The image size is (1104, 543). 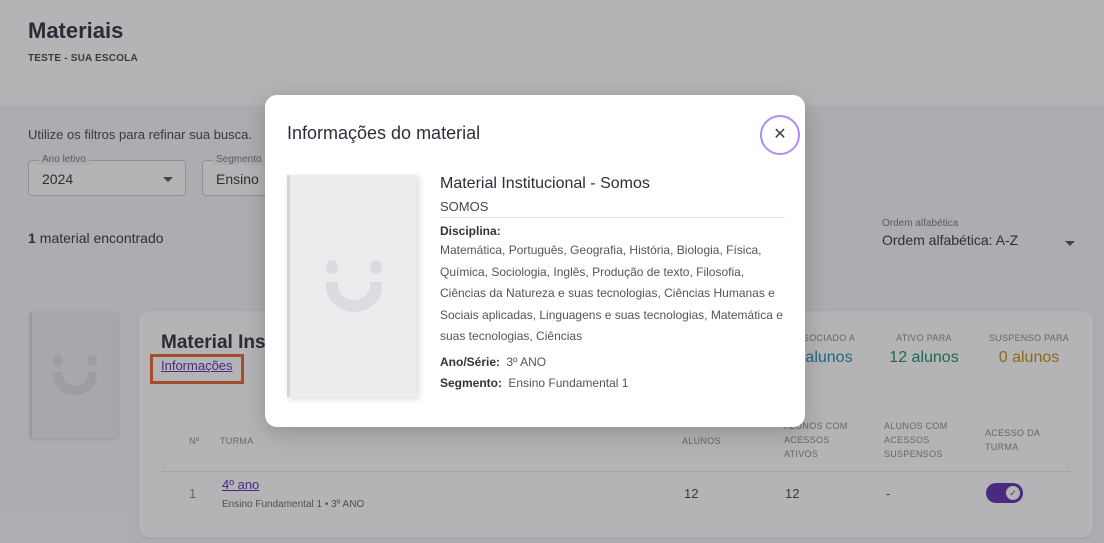 I want to click on segment-row: Segmento: Ensino Fundamental 1, so click(x=612, y=383).